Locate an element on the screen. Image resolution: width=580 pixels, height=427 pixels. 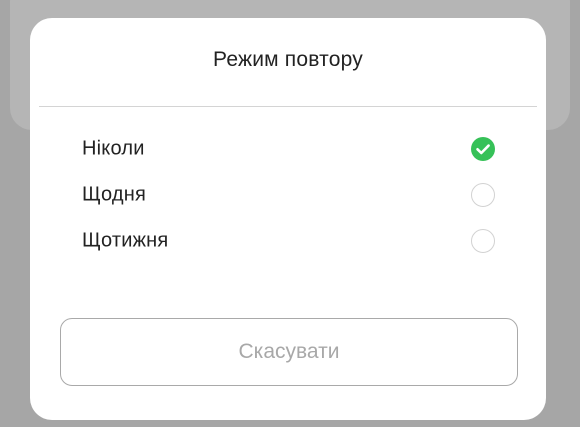
cancel-button: Скасувати is located at coordinates (289, 352).